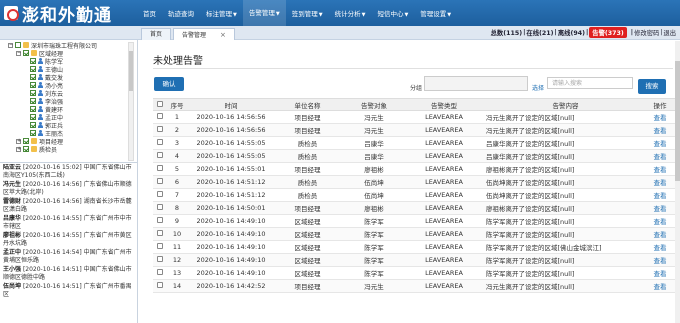 This screenshot has height=323, width=680. Describe the element at coordinates (160, 103) in the screenshot. I see `select-all-checkbox` at that location.